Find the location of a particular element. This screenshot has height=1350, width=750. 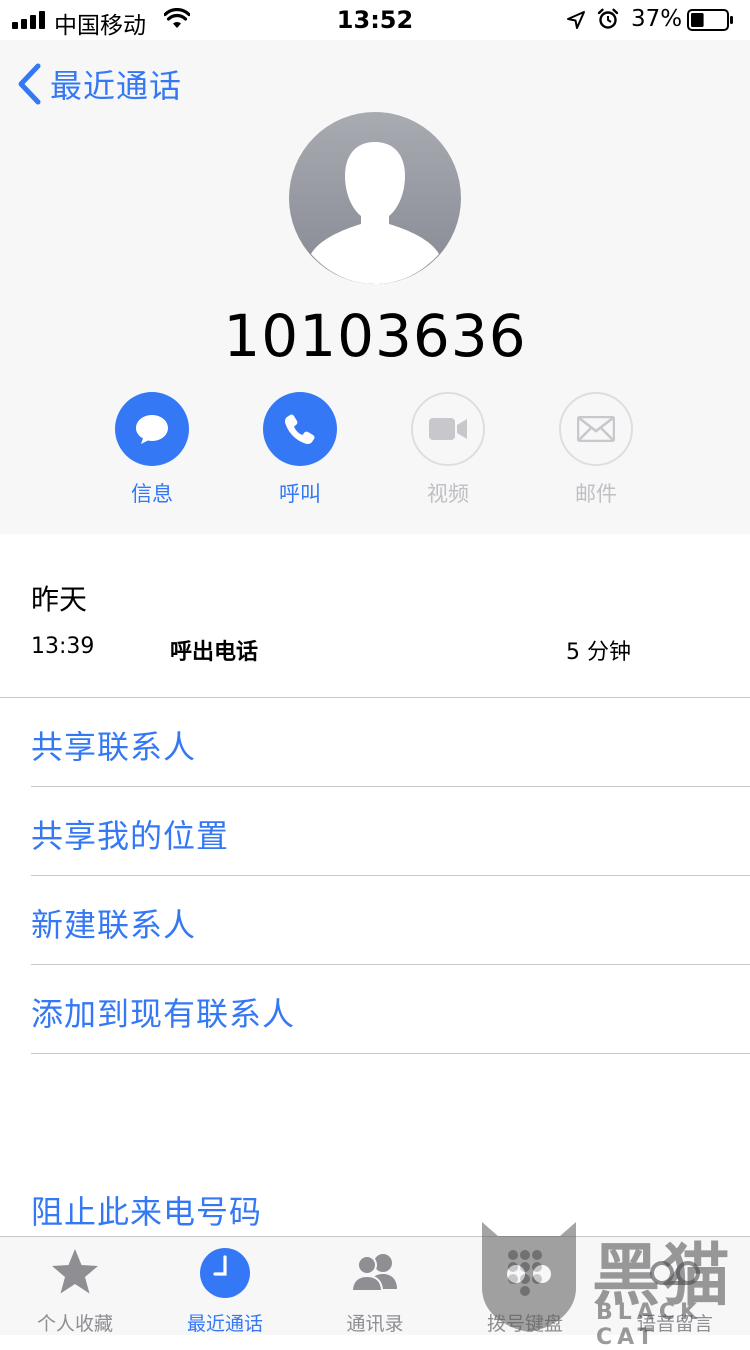

mail-icon is located at coordinates (596, 429).